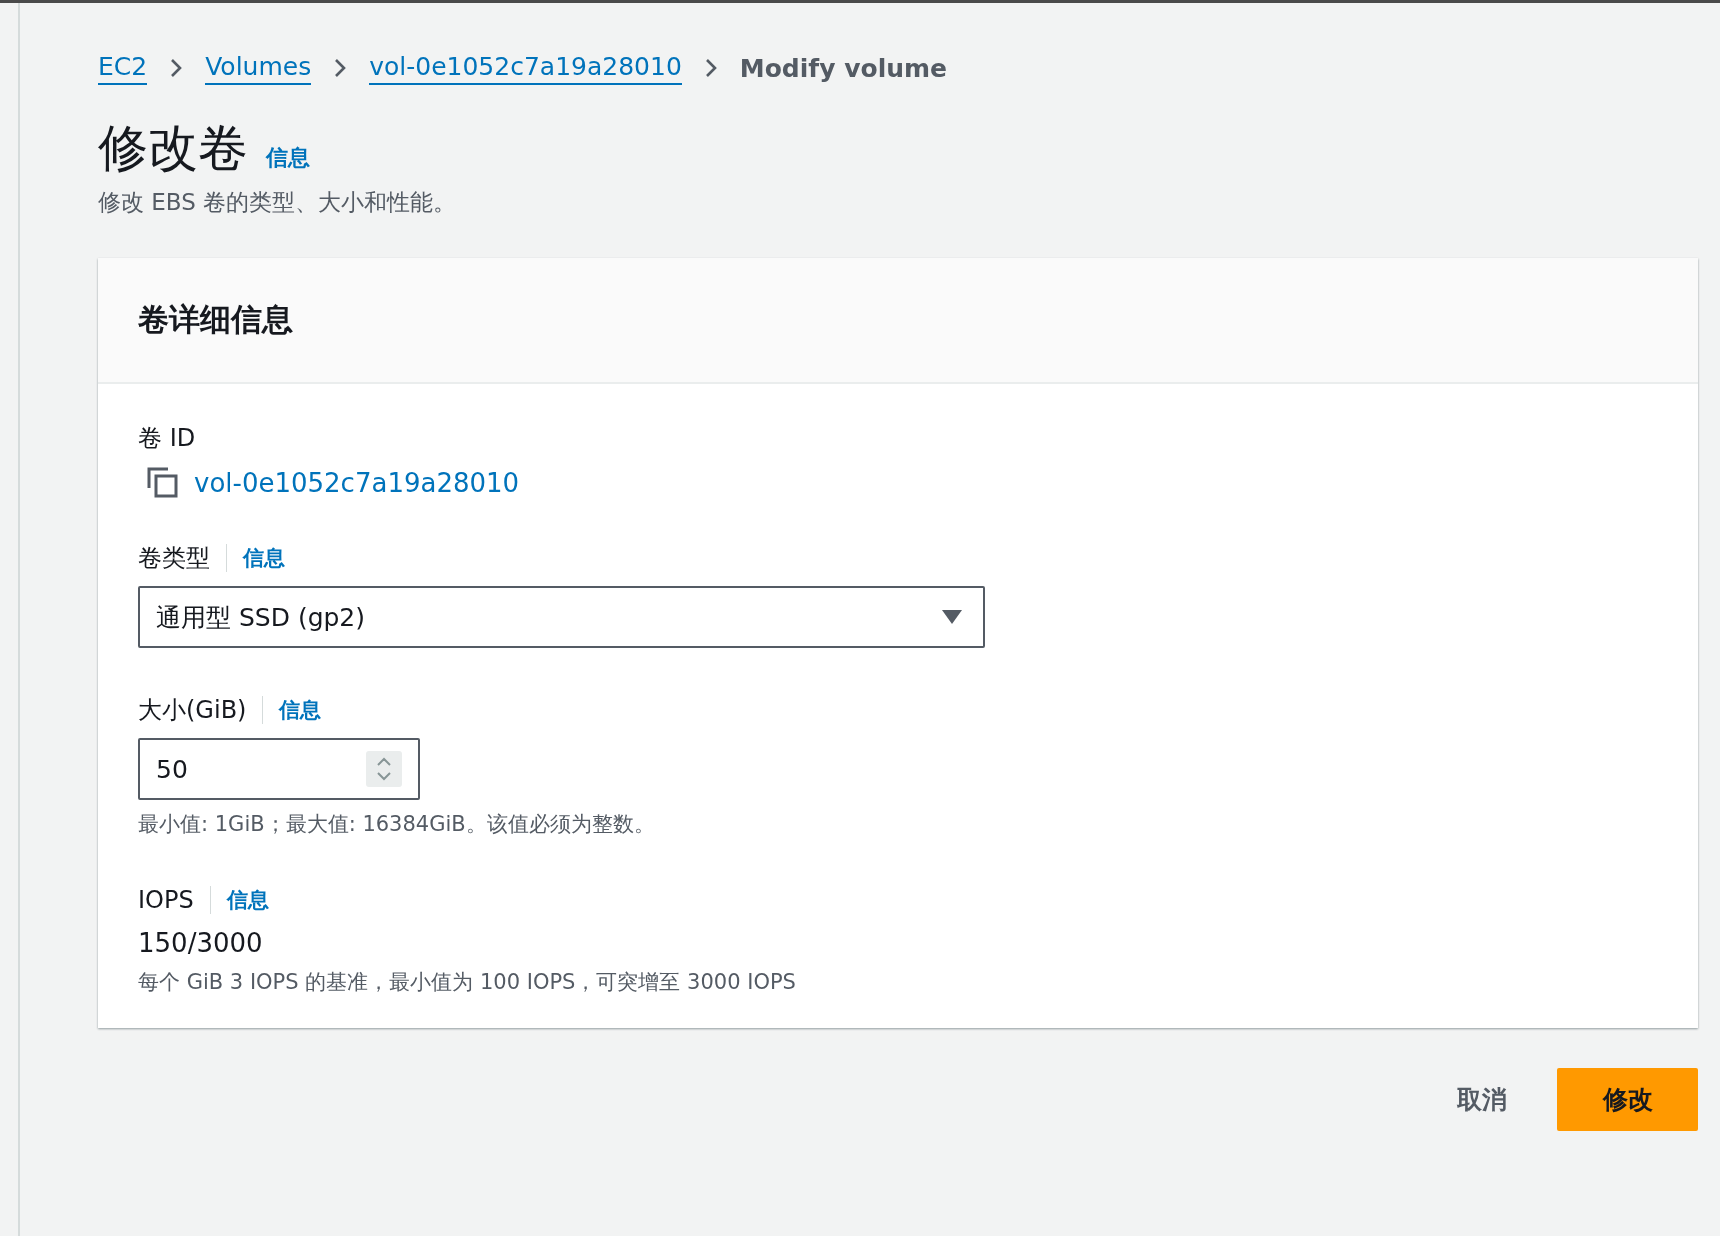 This screenshot has height=1236, width=1720. What do you see at coordinates (525, 68) in the screenshot?
I see `breadcrumb-link: vol-0e1052c7a19a28010` at bounding box center [525, 68].